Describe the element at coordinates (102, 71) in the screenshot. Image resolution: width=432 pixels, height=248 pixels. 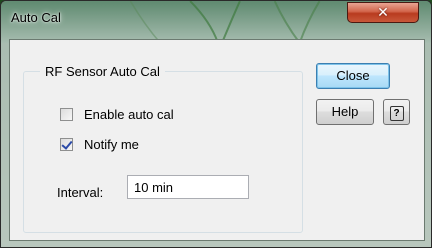
I see `groupbox-title: RF Sensor Auto Cal` at that location.